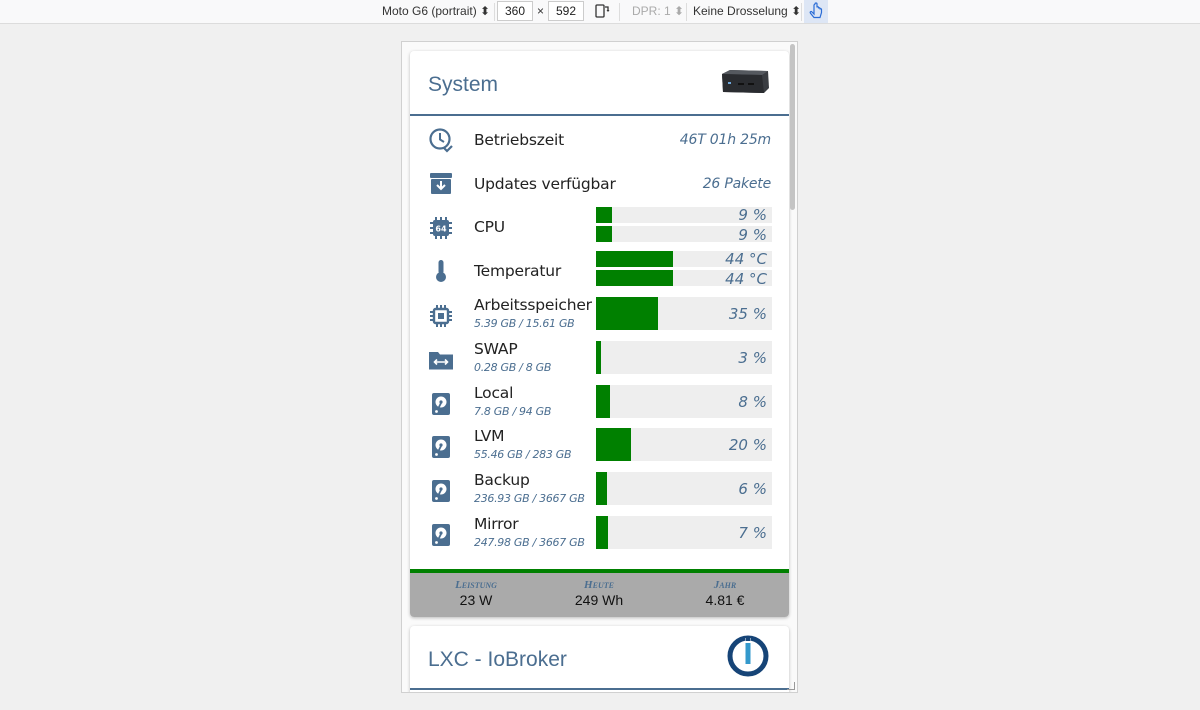  I want to click on bar-percent: 6 %, so click(752, 489).